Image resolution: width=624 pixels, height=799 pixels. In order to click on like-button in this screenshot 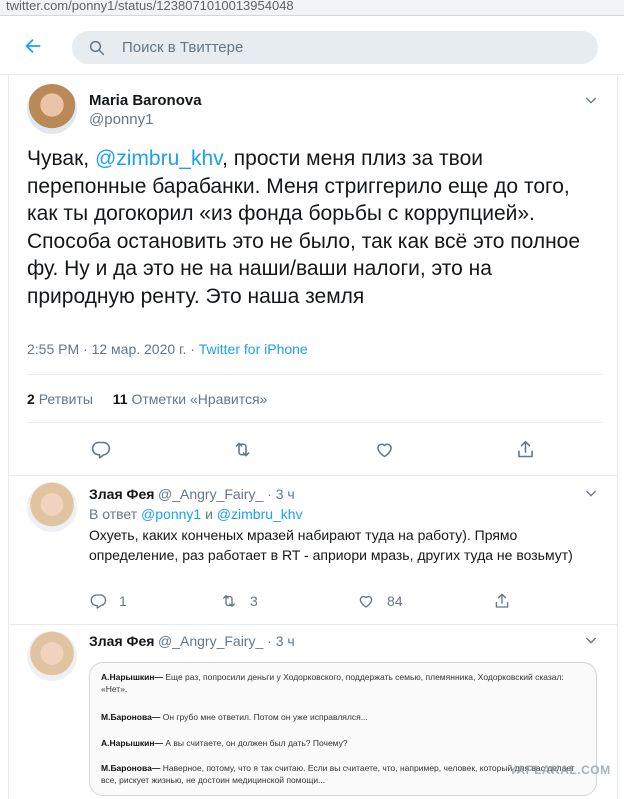, I will do `click(384, 449)`.